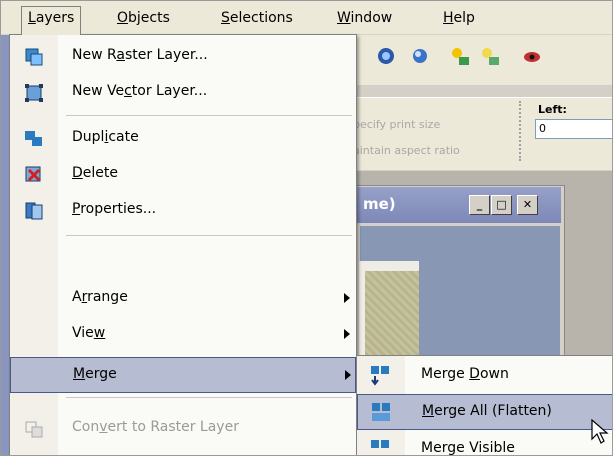 This screenshot has width=613, height=456. I want to click on print-size-label: pecify print size, so click(397, 124).